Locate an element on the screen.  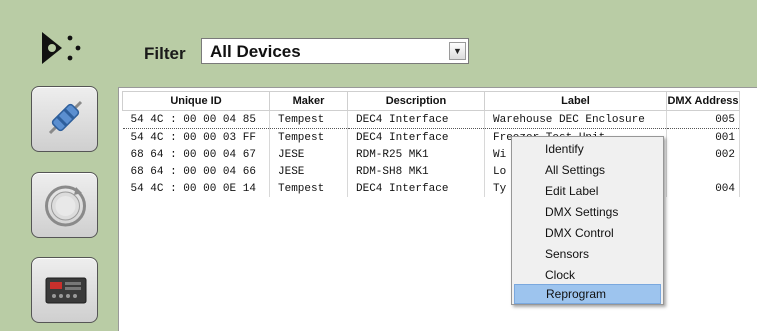
menu-item-reprogram: Reprogram is located at coordinates (587, 294).